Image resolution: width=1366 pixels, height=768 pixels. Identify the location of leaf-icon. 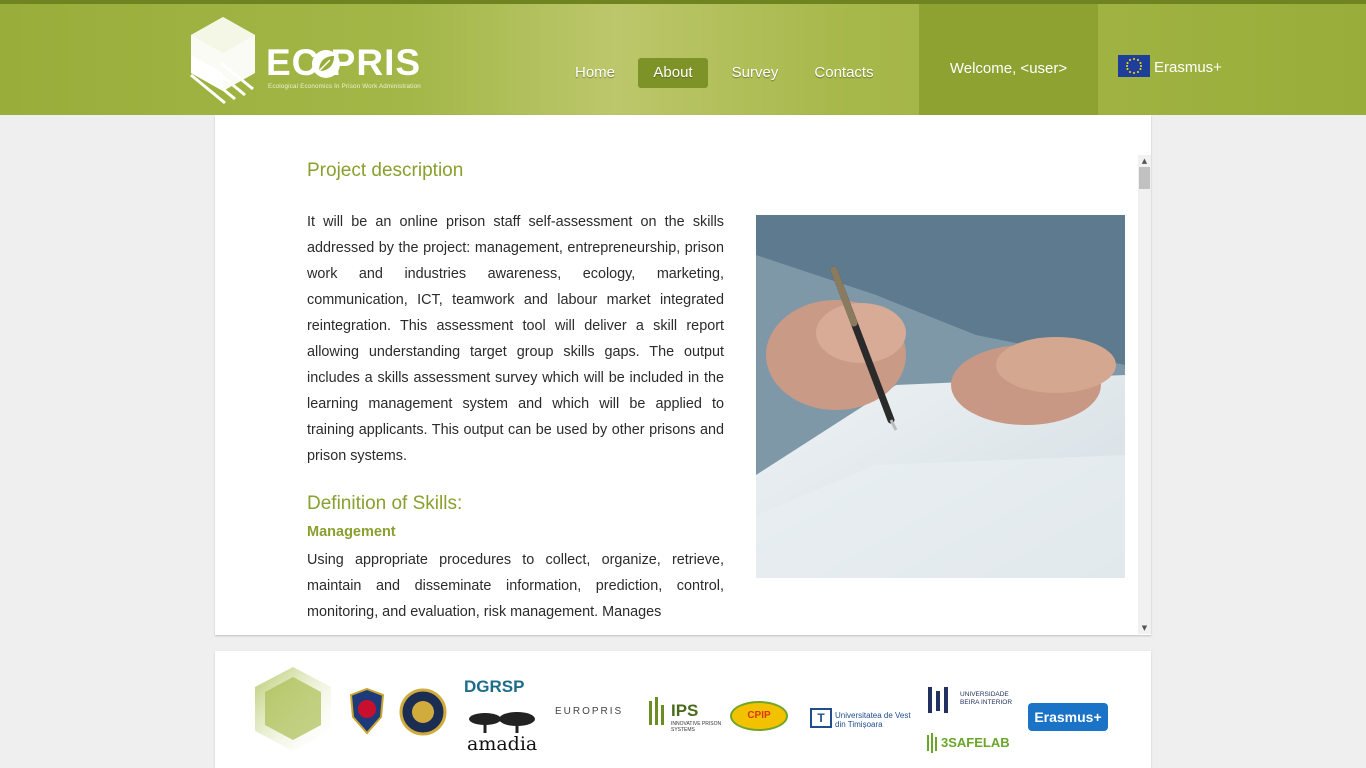
(326, 64).